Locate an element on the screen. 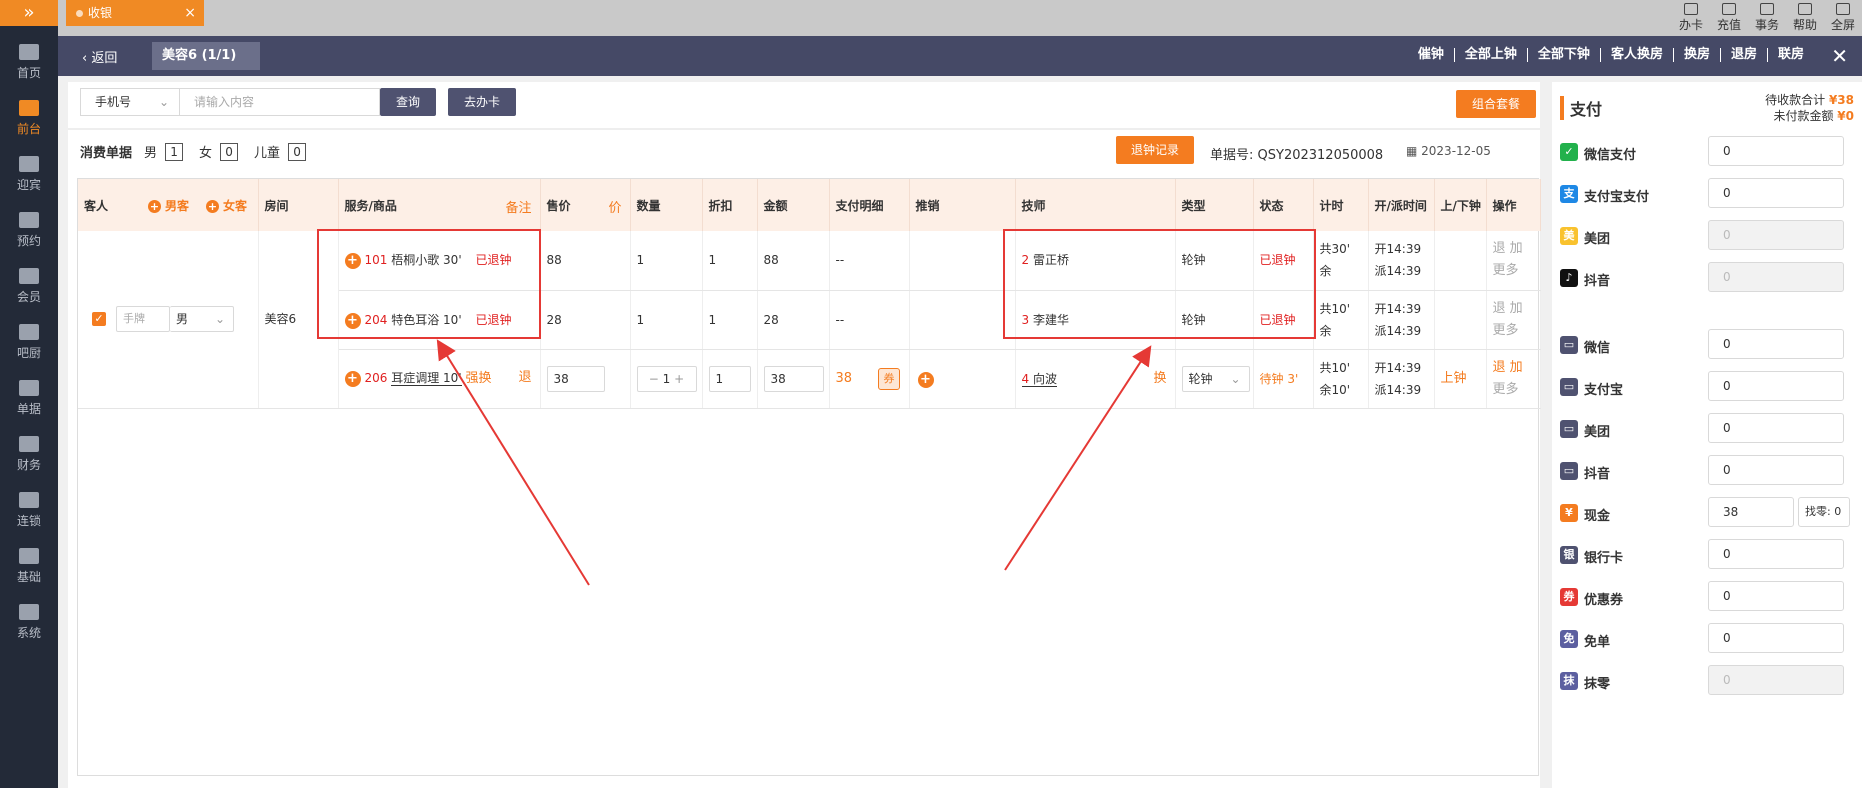 The height and width of the screenshot is (788, 1862). amount-cell: 88 is located at coordinates (793, 261).